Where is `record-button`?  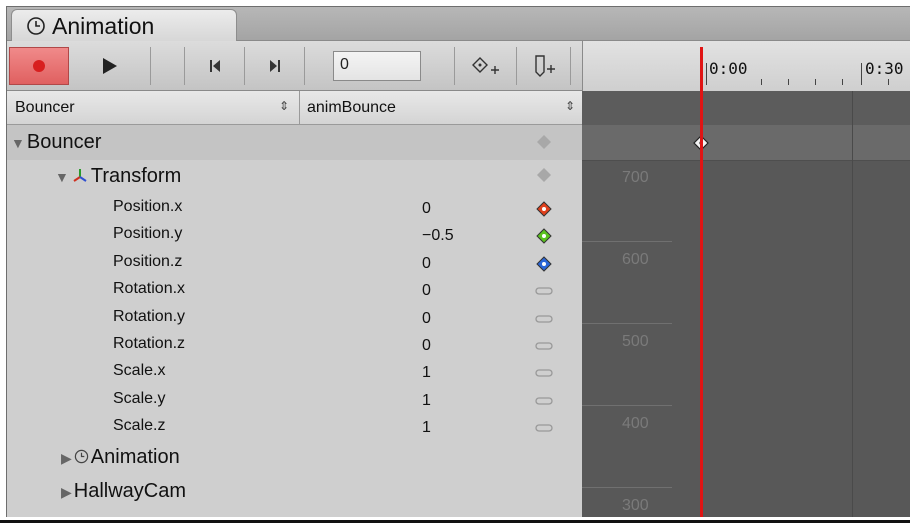
record-button is located at coordinates (39, 66).